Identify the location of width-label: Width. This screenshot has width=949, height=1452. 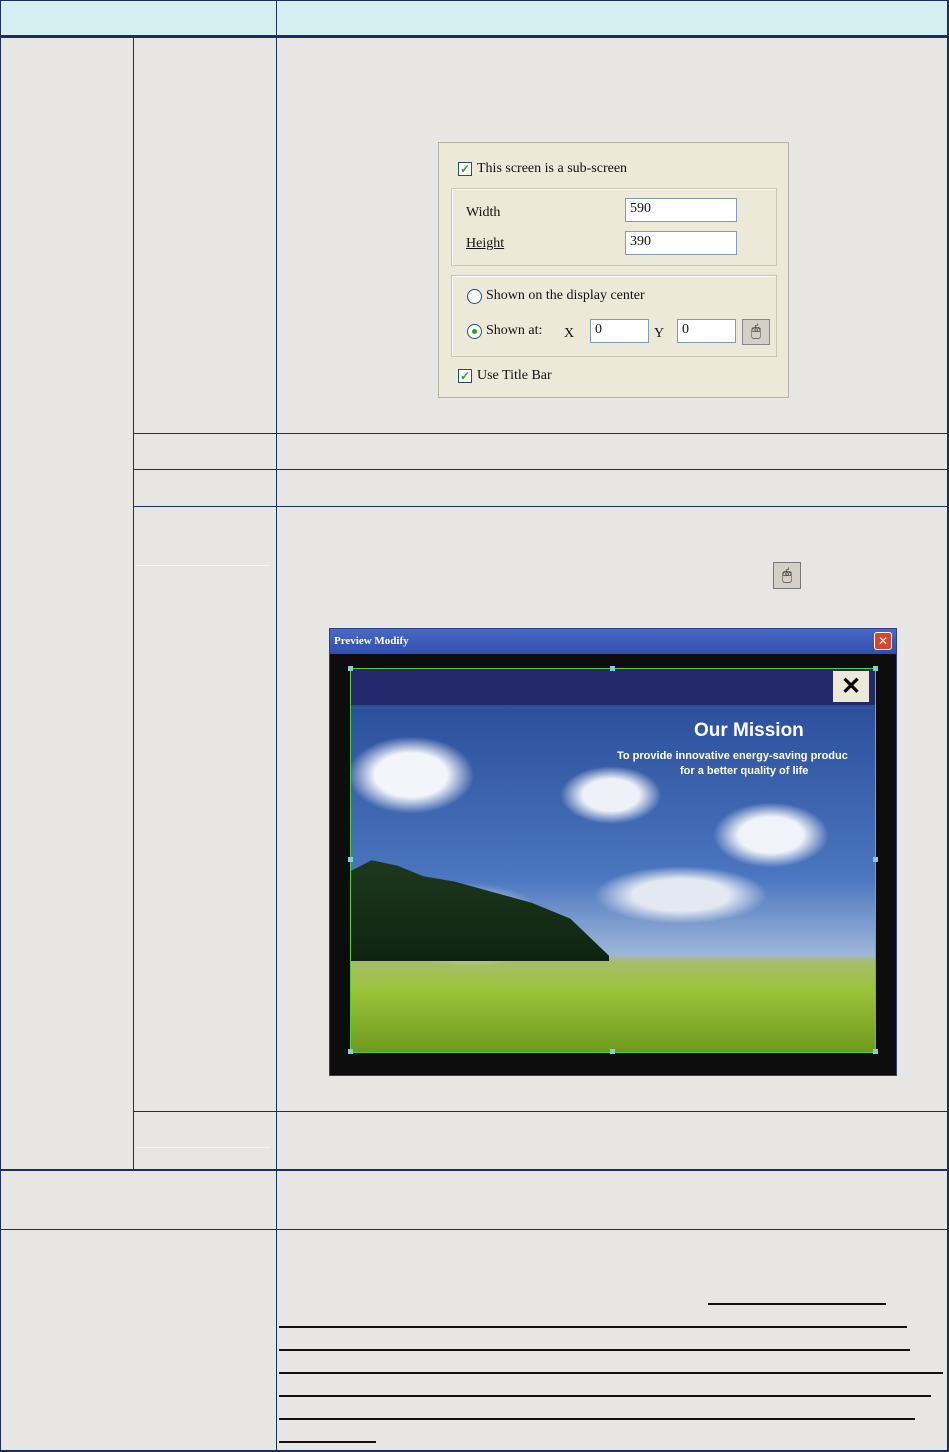
(483, 212).